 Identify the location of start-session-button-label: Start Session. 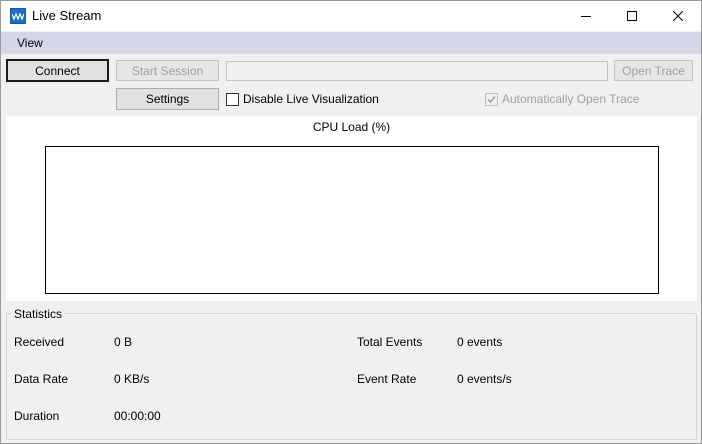
(167, 70).